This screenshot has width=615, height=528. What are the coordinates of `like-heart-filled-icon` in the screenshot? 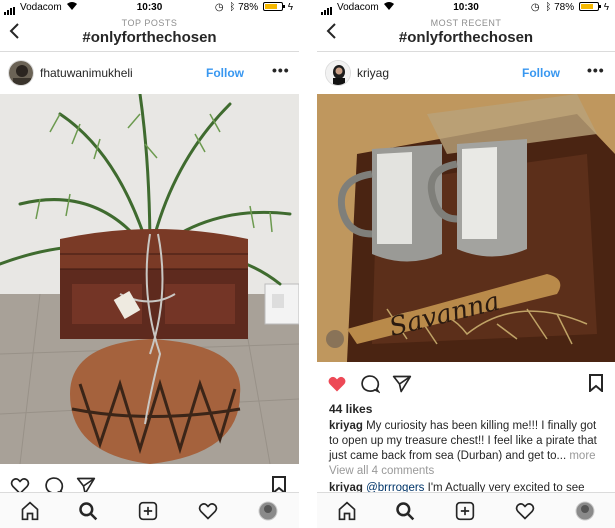 It's located at (337, 384).